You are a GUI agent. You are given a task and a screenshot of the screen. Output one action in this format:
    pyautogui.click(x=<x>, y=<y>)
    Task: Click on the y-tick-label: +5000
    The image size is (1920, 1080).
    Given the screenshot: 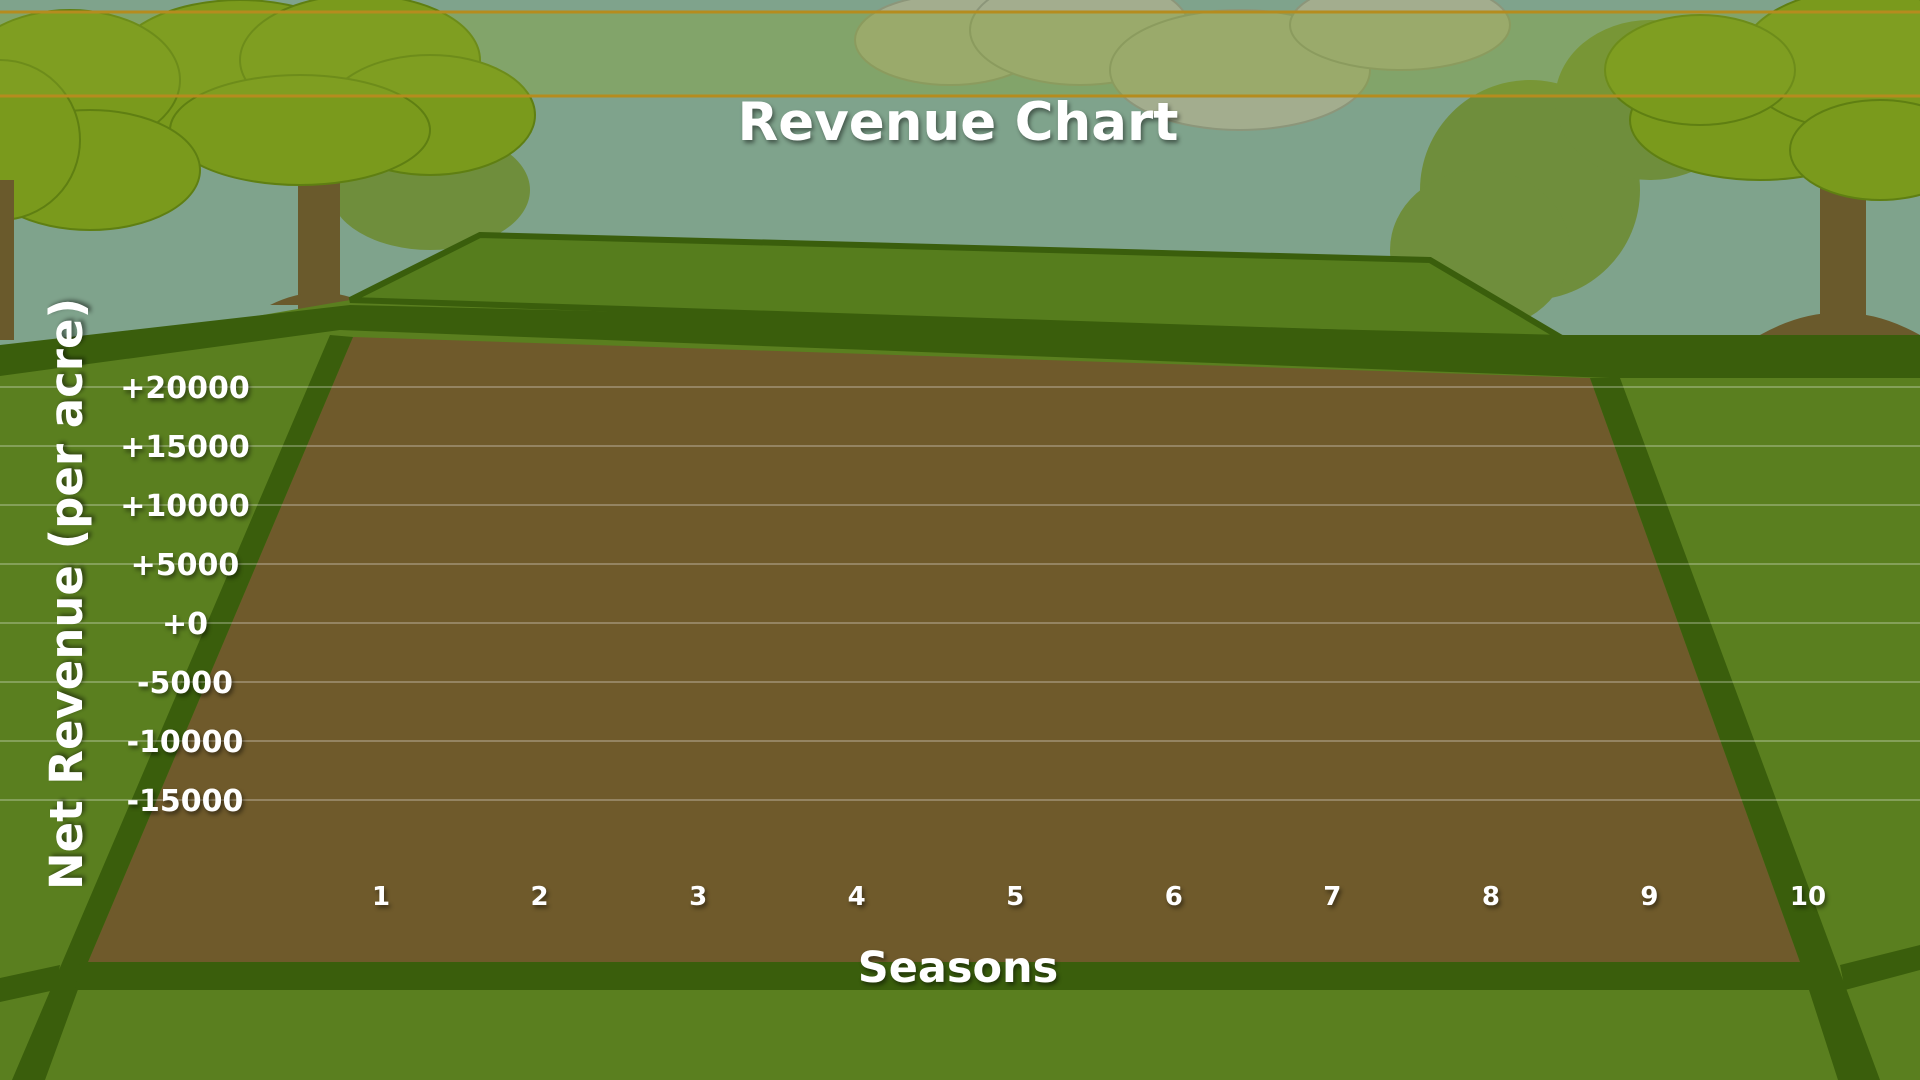 What is the action you would take?
    pyautogui.click(x=185, y=565)
    